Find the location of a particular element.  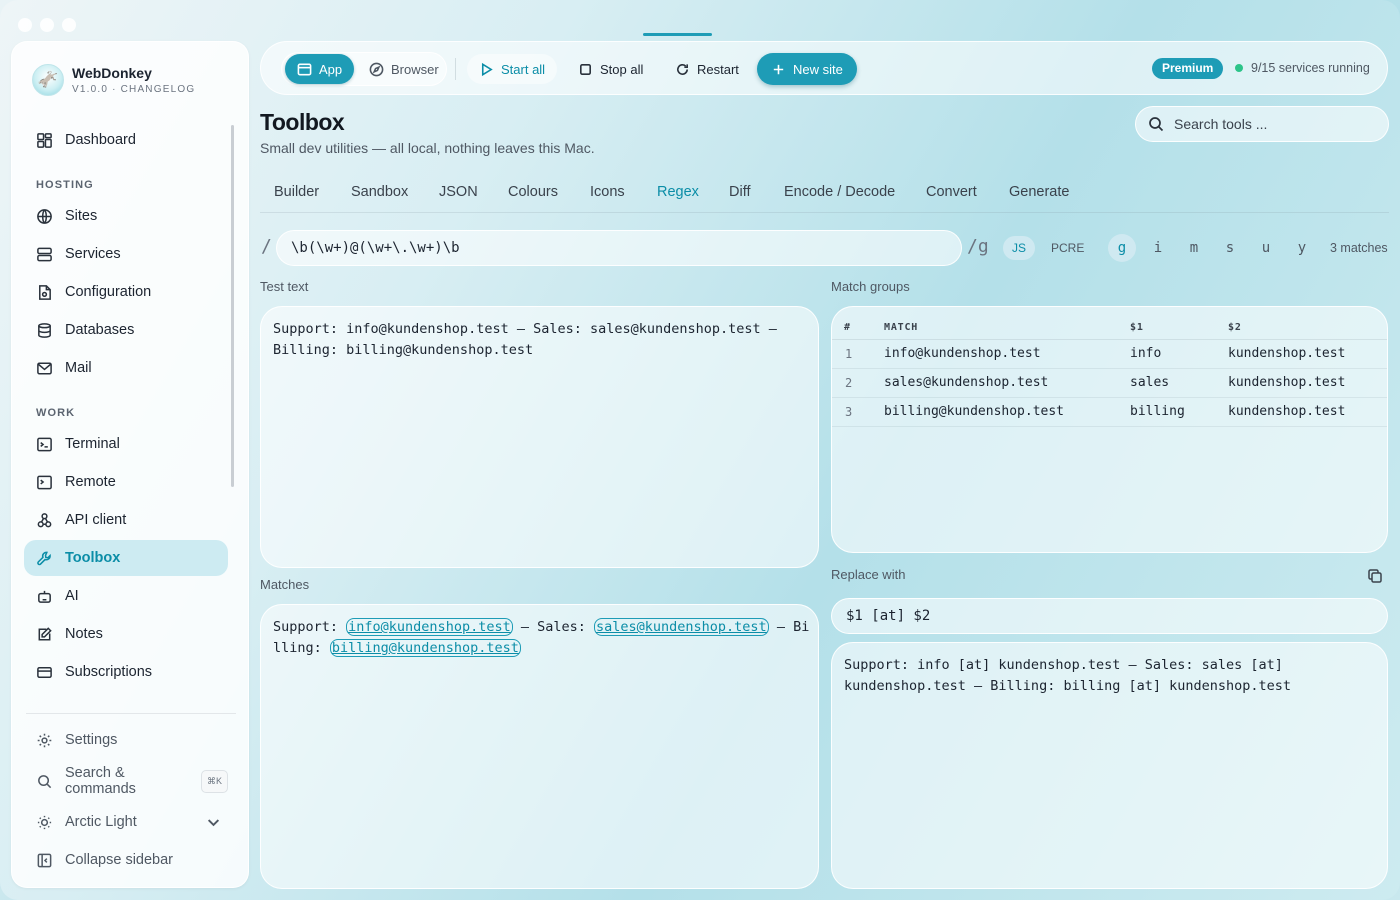

restart-icon is located at coordinates (682, 69).